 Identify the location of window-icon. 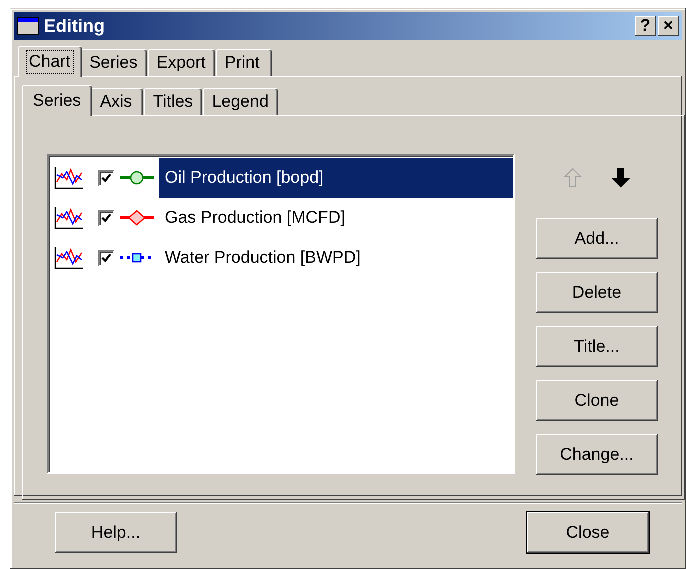
(28, 26).